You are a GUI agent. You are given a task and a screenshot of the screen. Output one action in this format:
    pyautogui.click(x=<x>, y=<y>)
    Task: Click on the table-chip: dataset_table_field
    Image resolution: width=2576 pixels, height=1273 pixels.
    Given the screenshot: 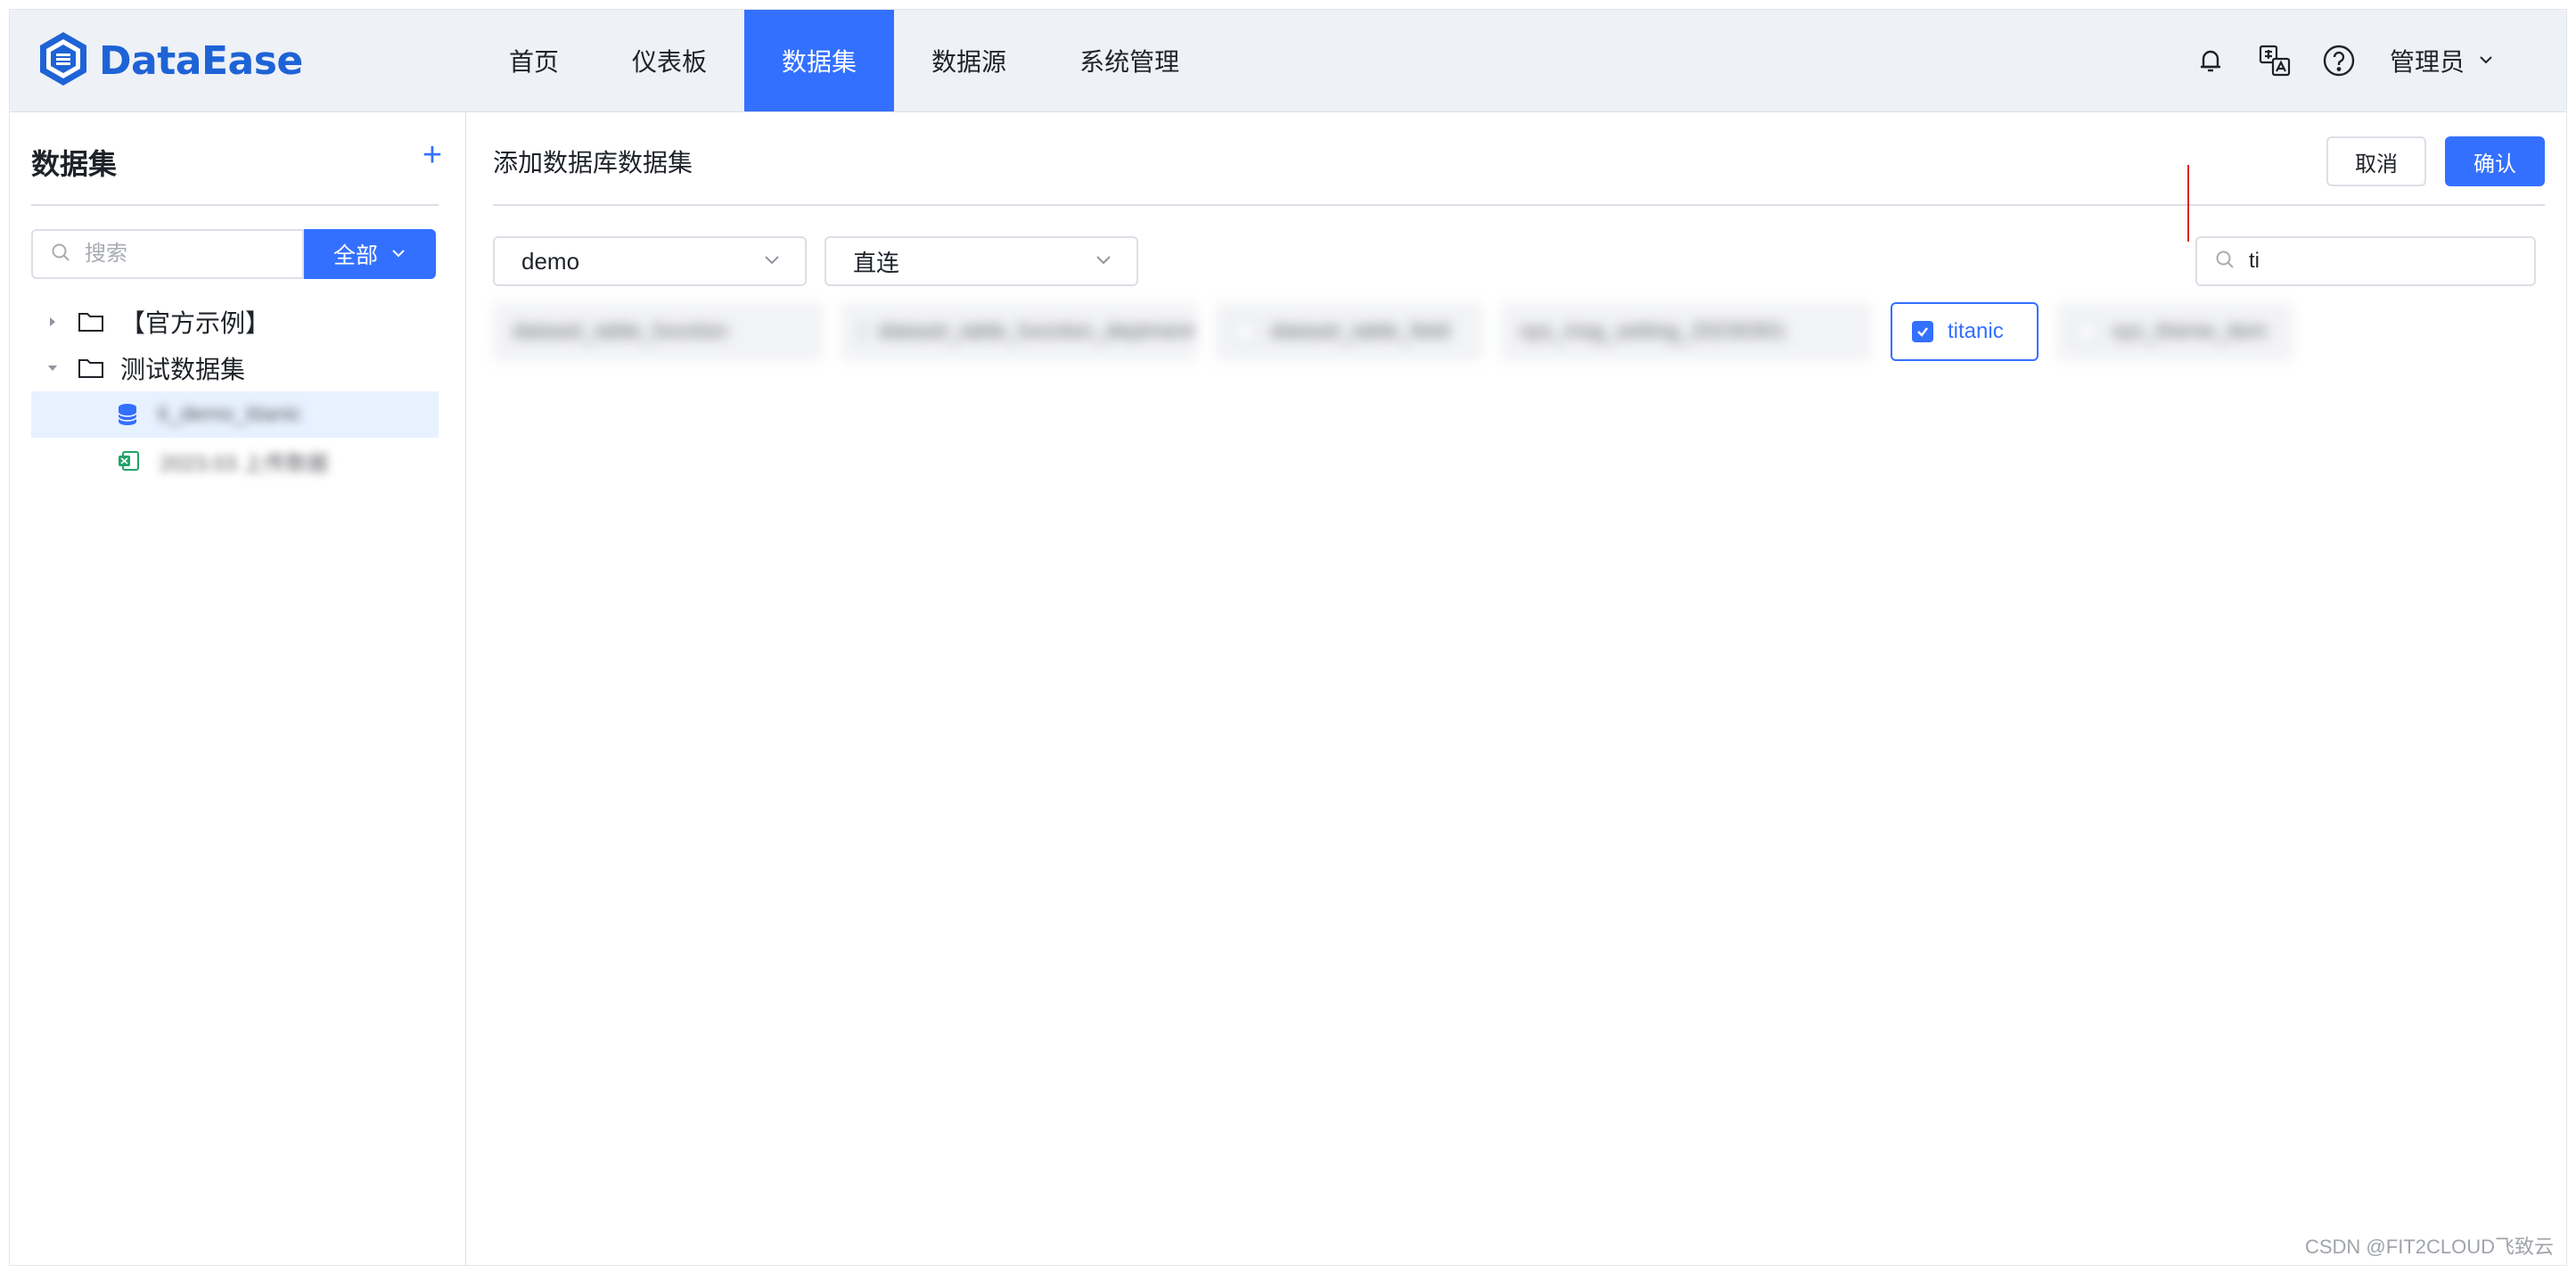 What is the action you would take?
    pyautogui.click(x=1348, y=331)
    